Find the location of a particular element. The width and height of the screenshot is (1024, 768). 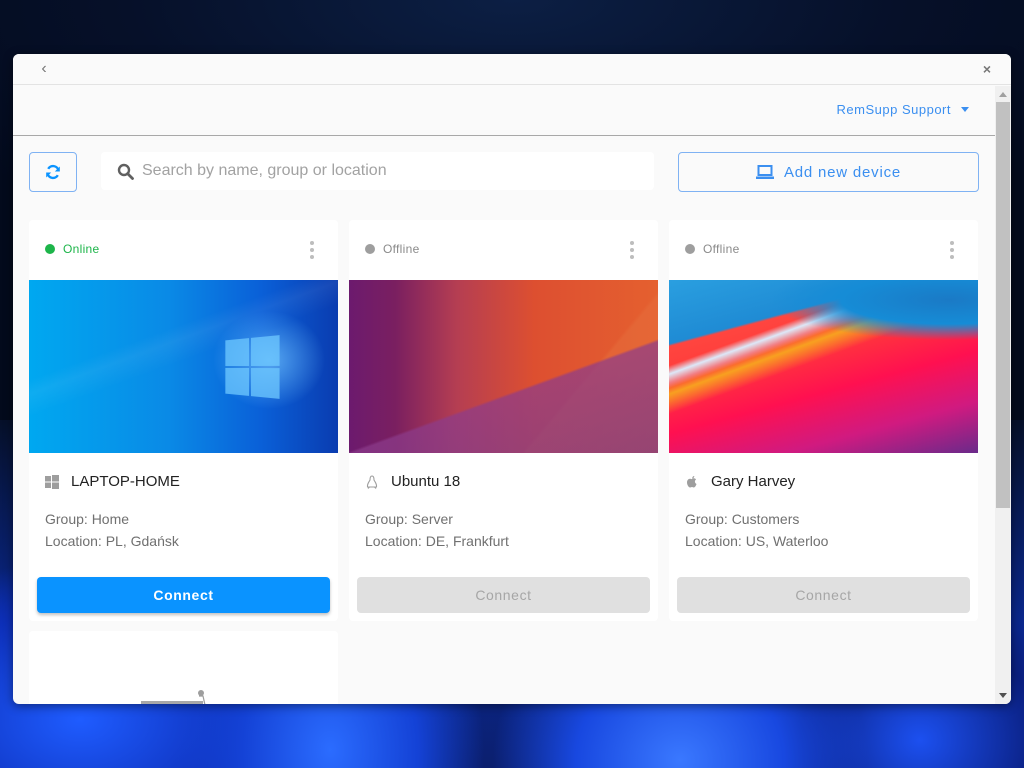

close-icon: × is located at coordinates (987, 69).